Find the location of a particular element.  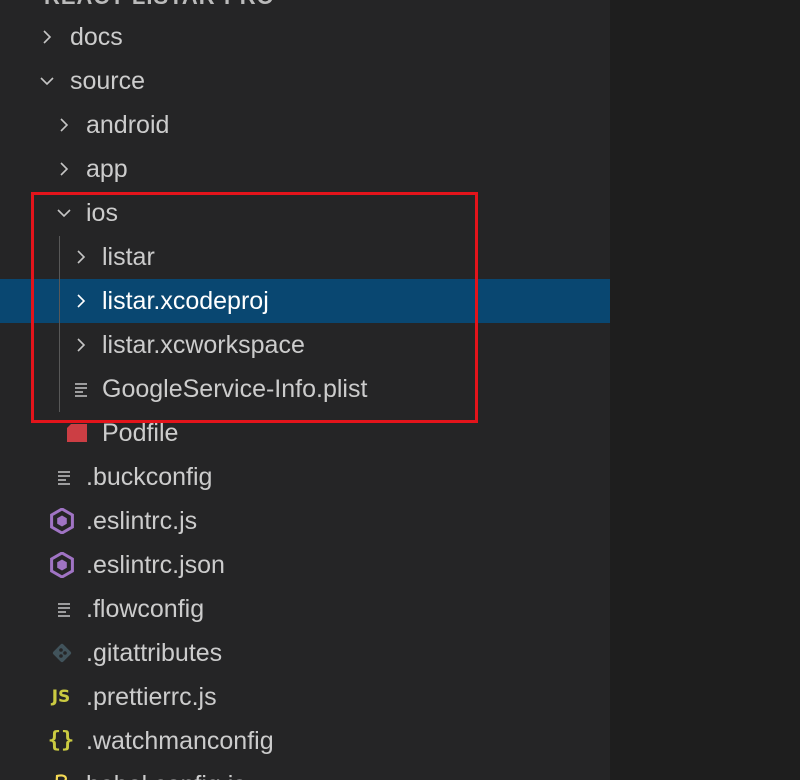

tree-item-babel-config-js: babel.config.js is located at coordinates (305, 771).